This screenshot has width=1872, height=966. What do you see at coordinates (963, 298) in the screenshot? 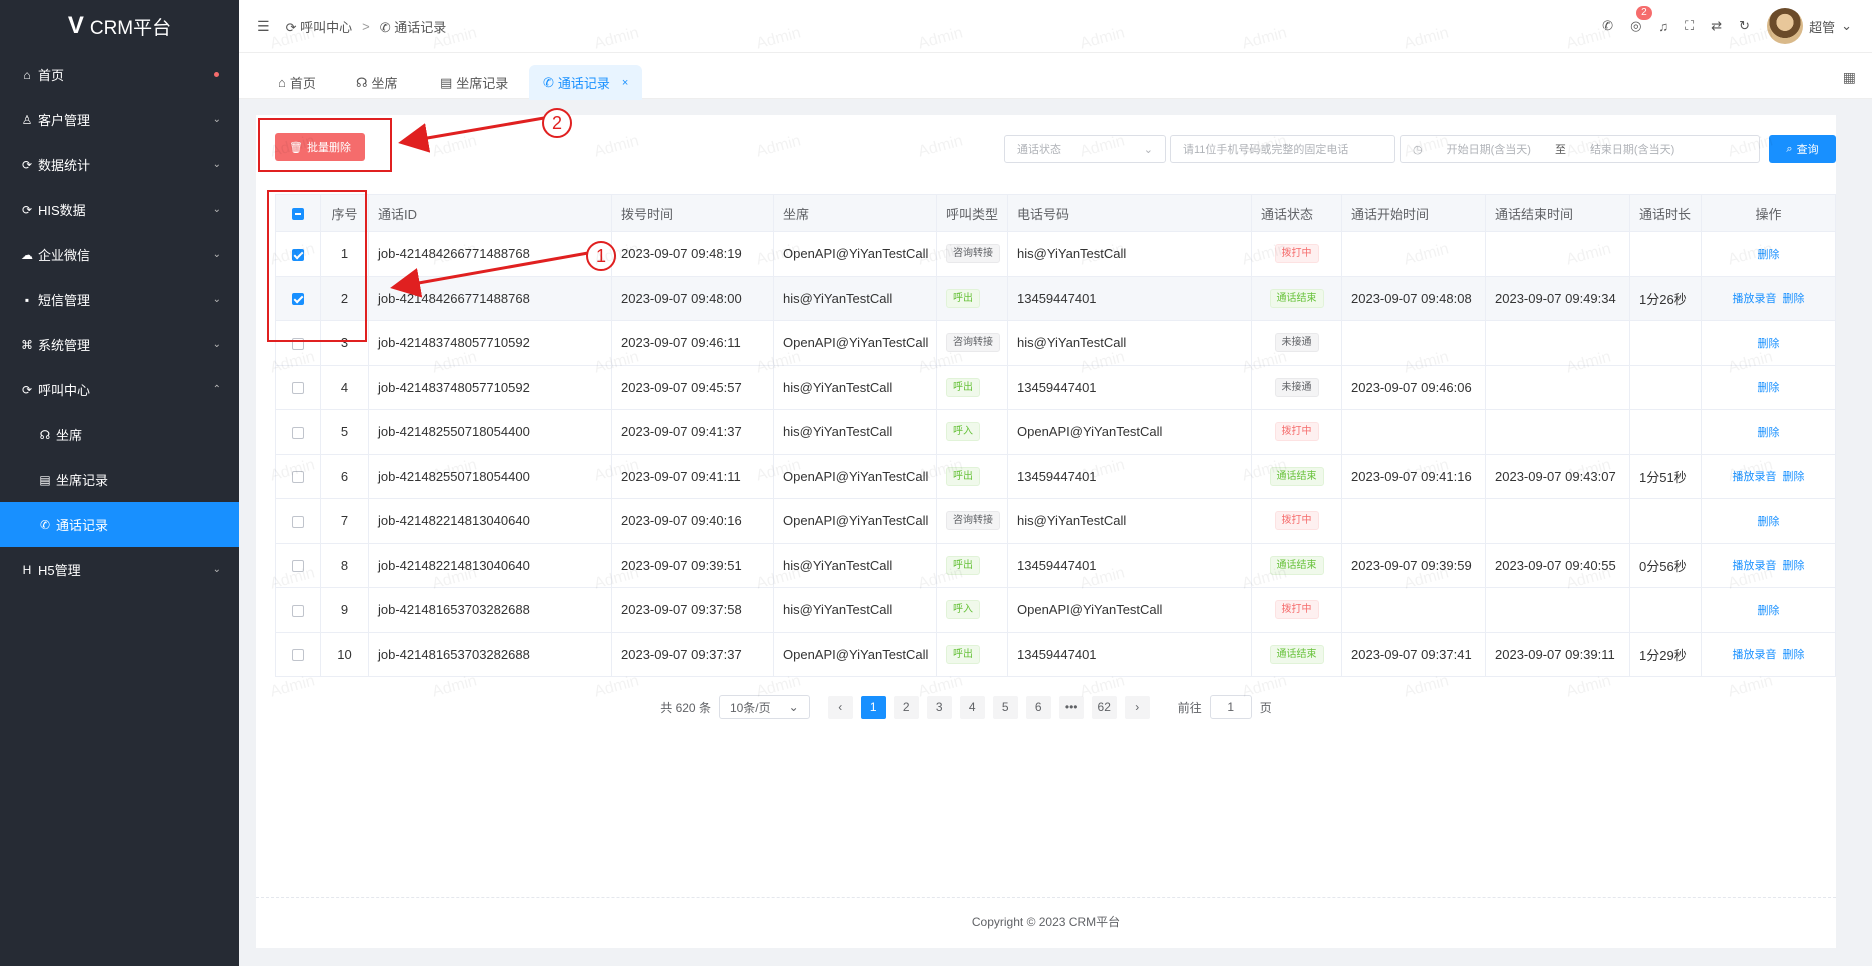
I see `call-type-tag: 呼出` at bounding box center [963, 298].